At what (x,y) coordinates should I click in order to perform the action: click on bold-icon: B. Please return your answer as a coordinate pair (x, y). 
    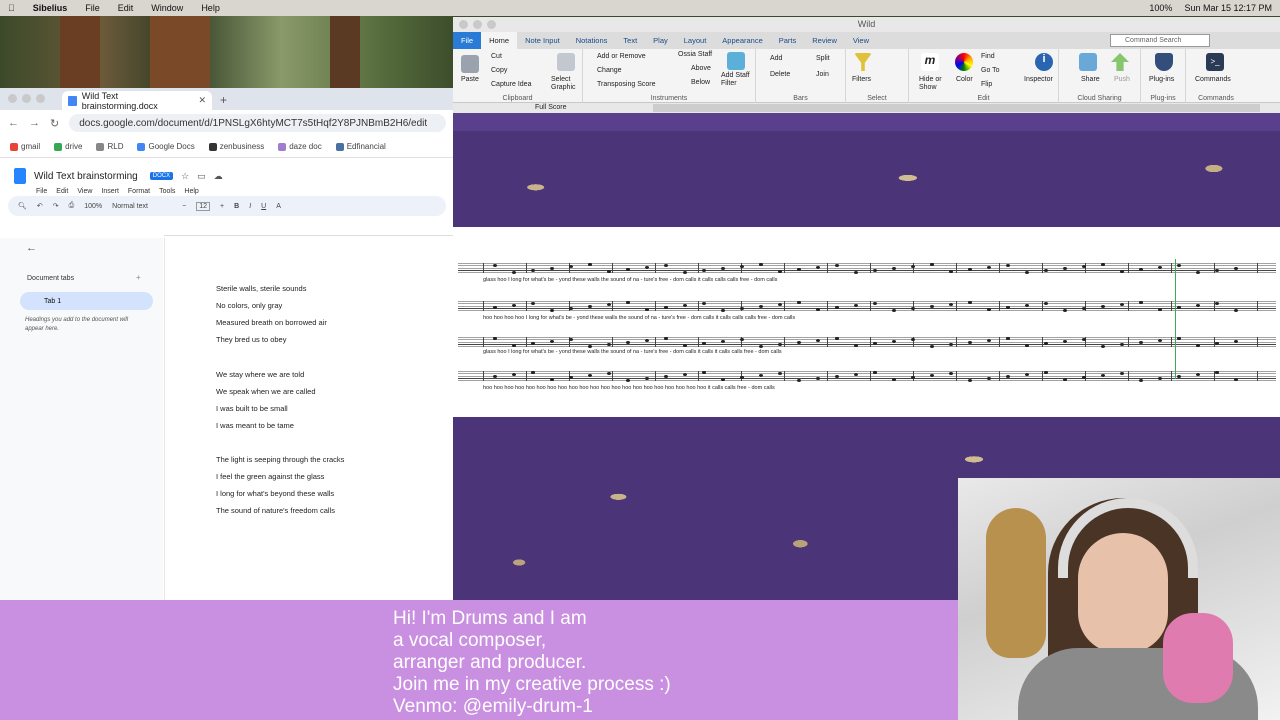
    Looking at the image, I should click on (236, 206).